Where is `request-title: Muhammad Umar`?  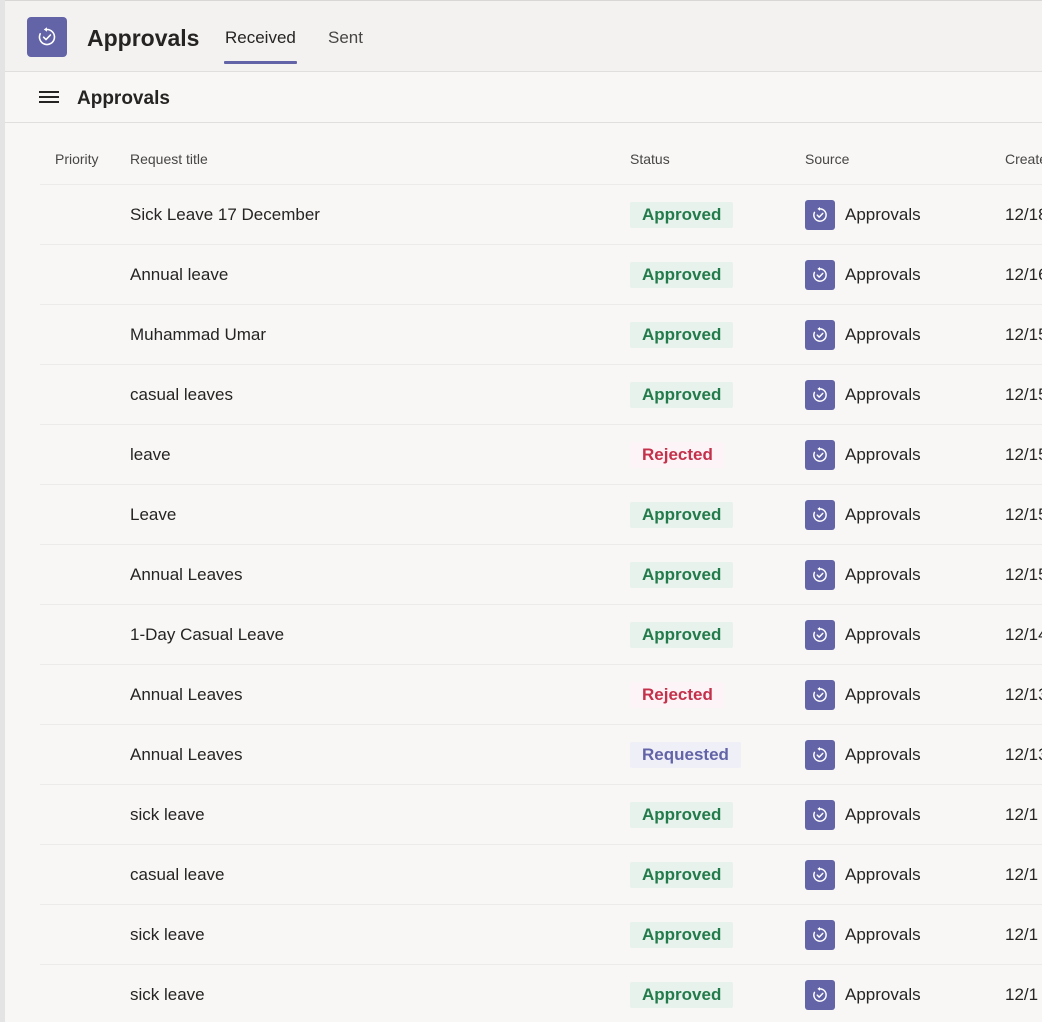 request-title: Muhammad Umar is located at coordinates (198, 334).